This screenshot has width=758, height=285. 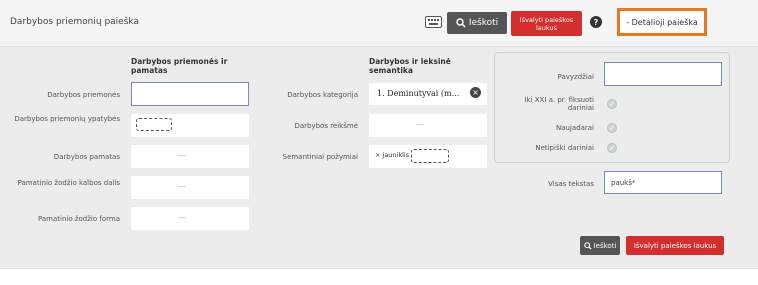 I want to click on full-text-input: paukš*, so click(x=663, y=182).